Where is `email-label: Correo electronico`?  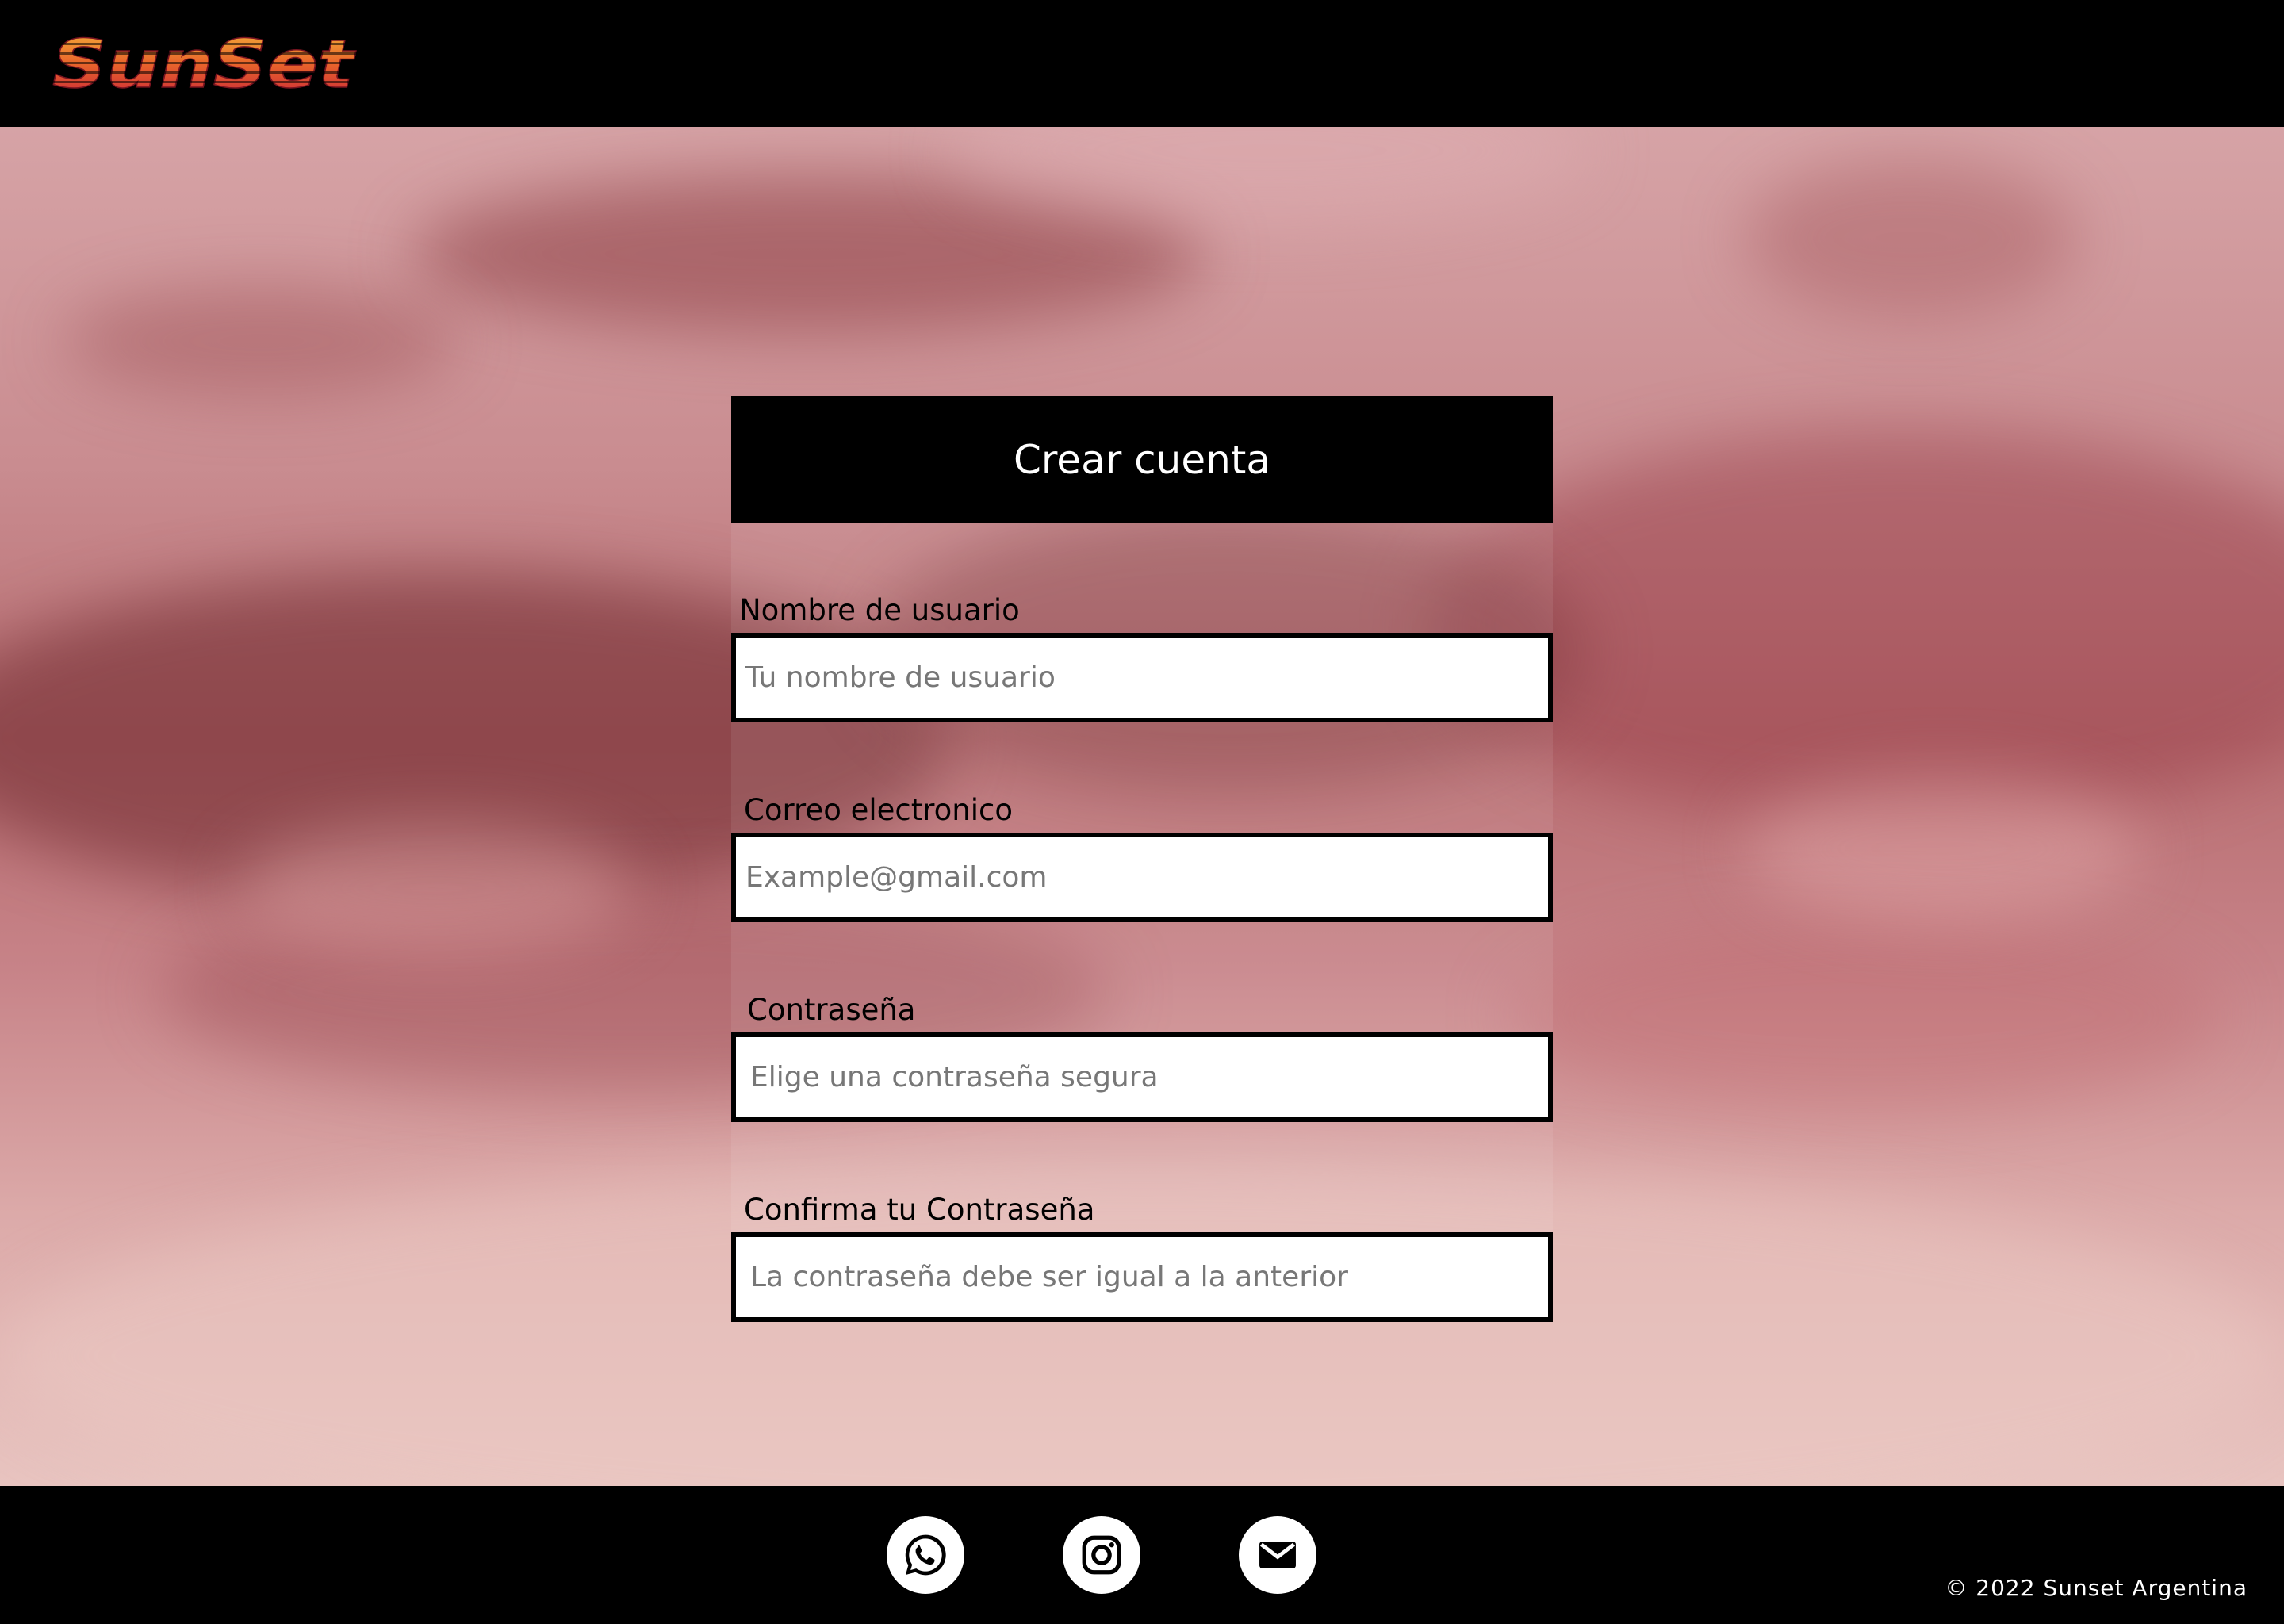
email-label: Correo electronico is located at coordinates (878, 810).